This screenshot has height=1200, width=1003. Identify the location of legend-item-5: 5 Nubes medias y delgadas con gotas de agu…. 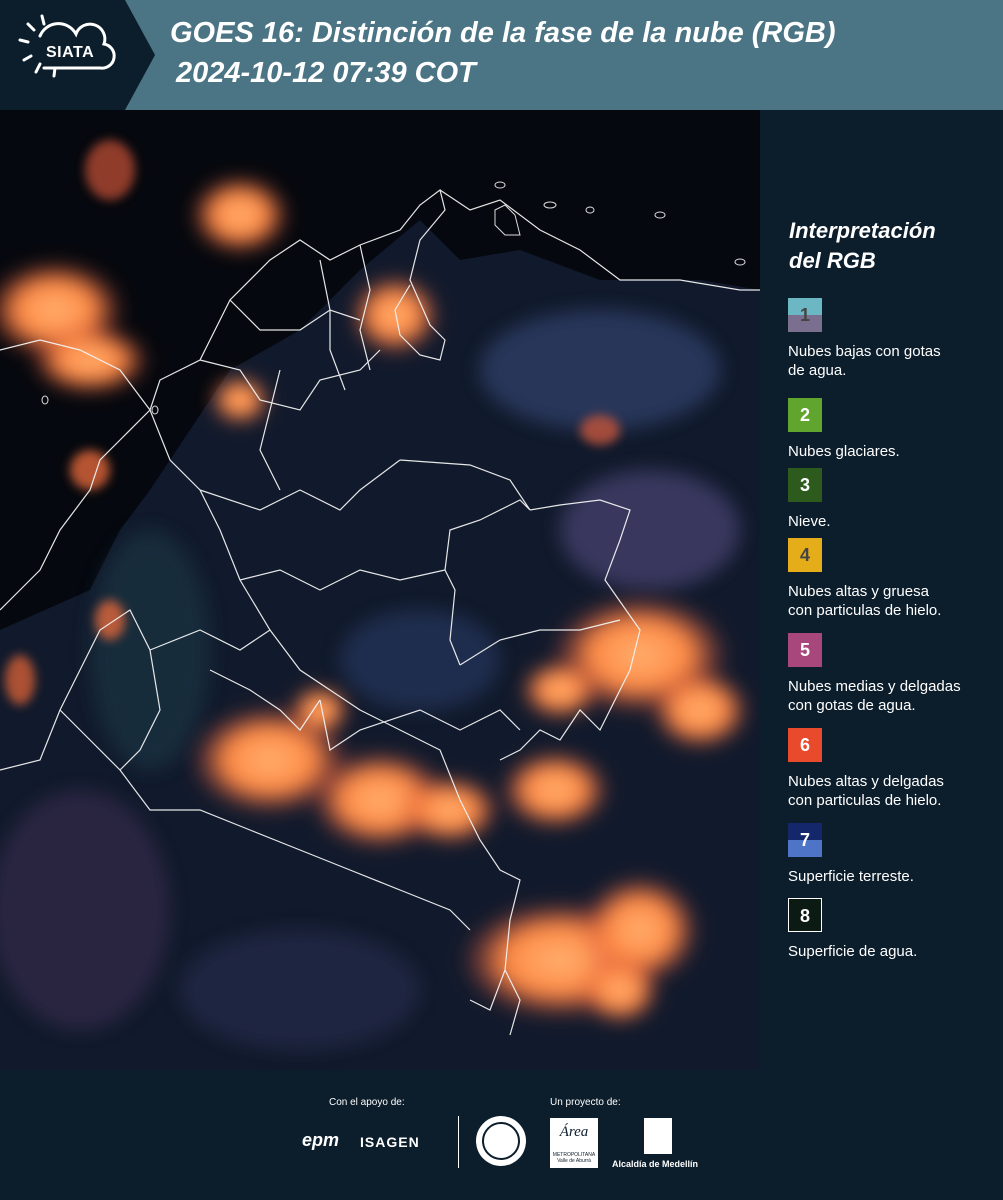
(893, 674).